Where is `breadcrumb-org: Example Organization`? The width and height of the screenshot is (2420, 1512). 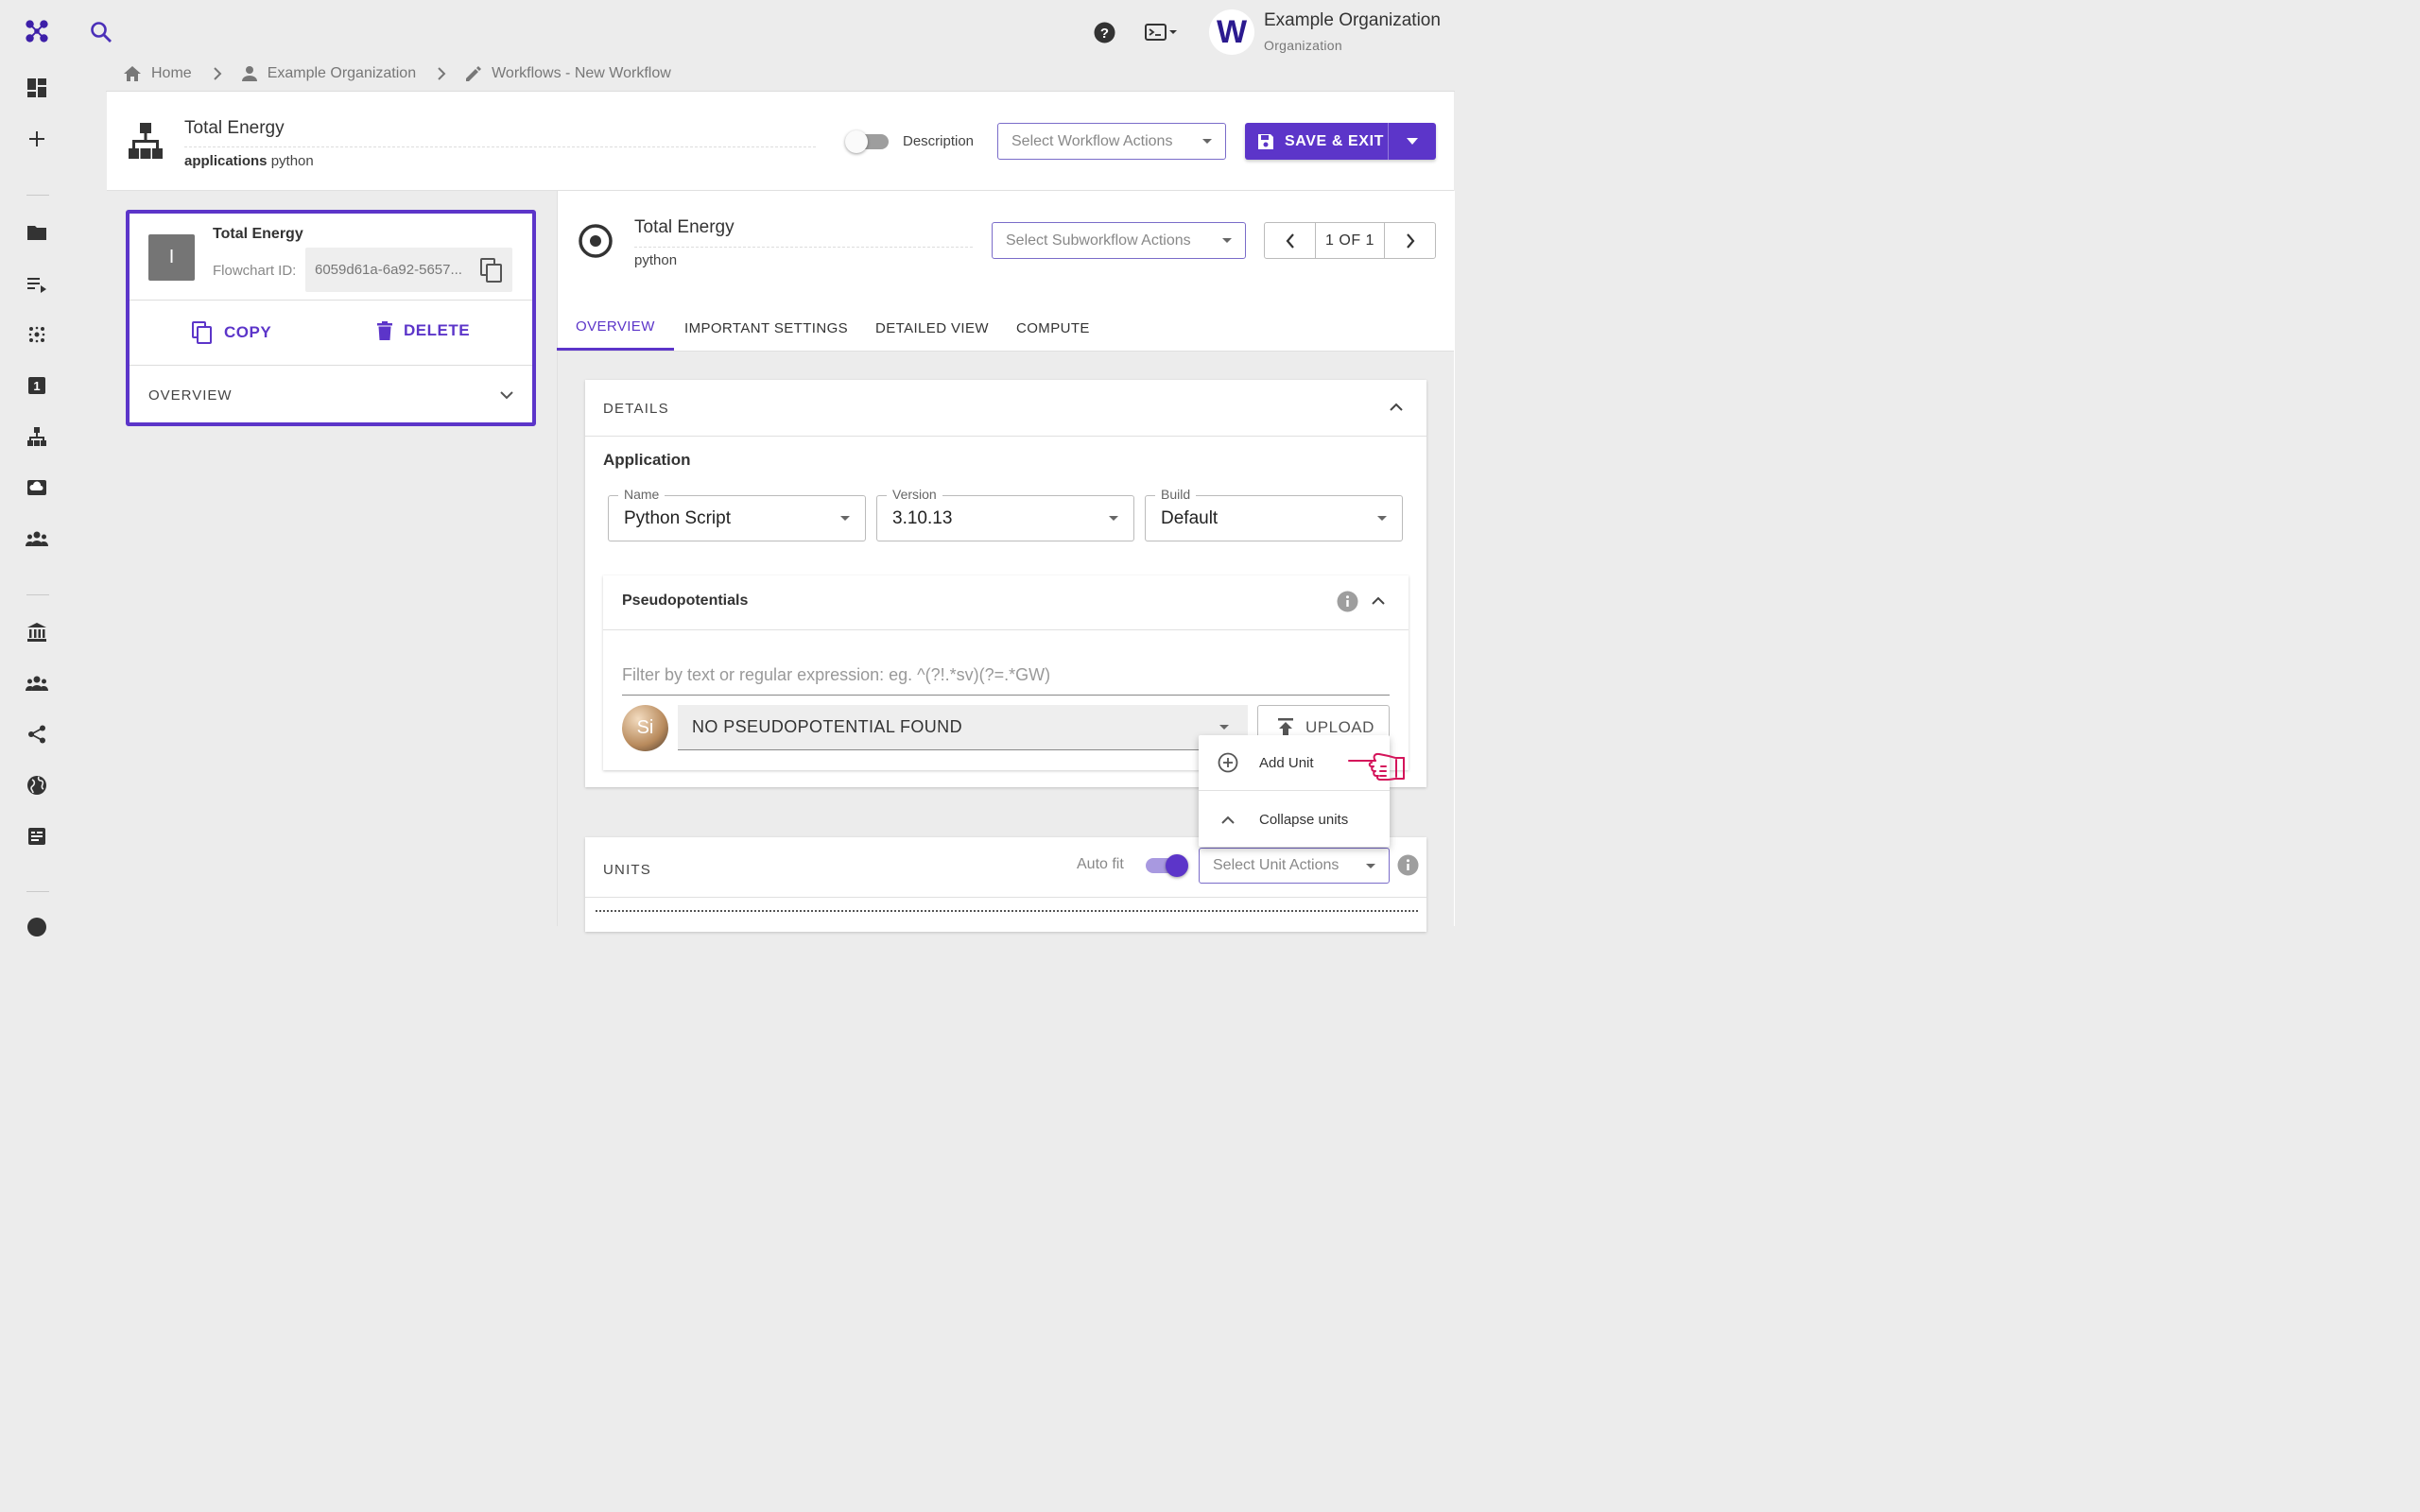
breadcrumb-org: Example Organization is located at coordinates (328, 73).